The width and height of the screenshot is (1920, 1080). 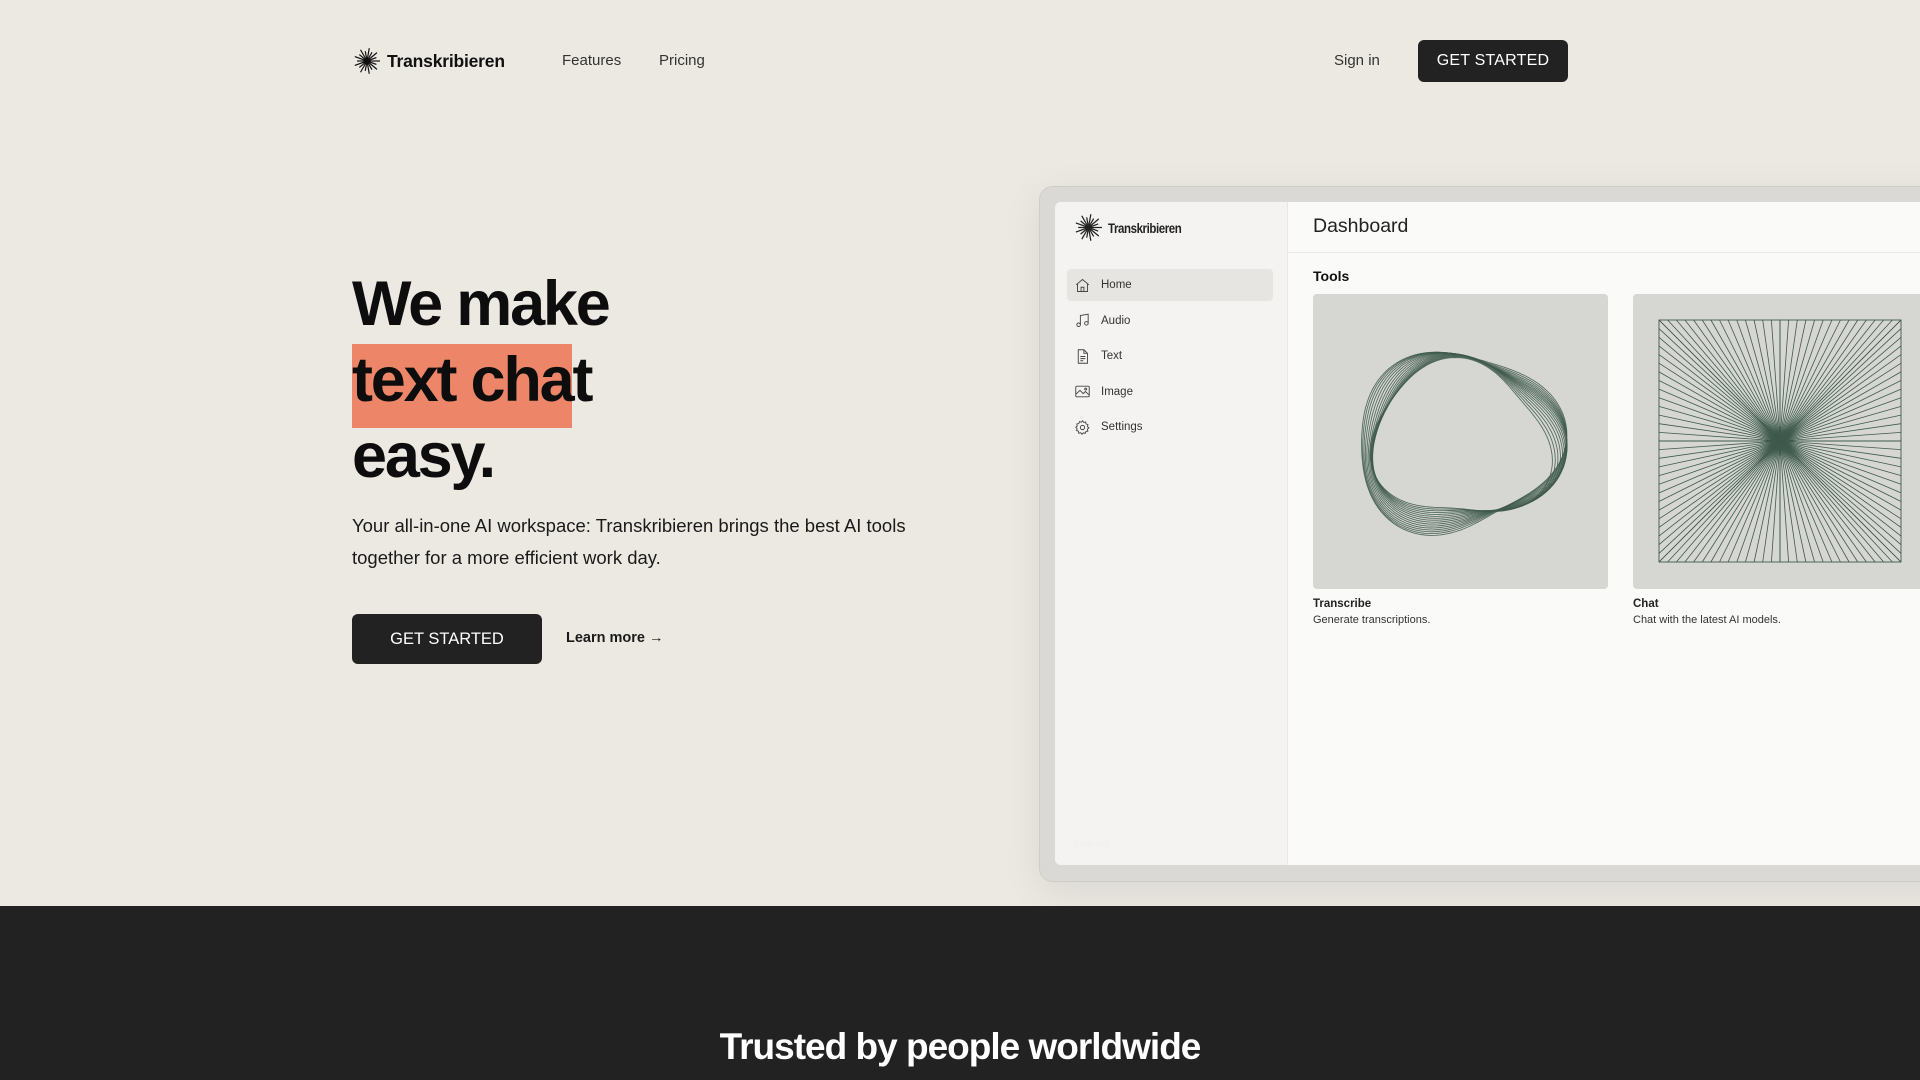 I want to click on get-started-button: GET STARTED, so click(x=1493, y=61).